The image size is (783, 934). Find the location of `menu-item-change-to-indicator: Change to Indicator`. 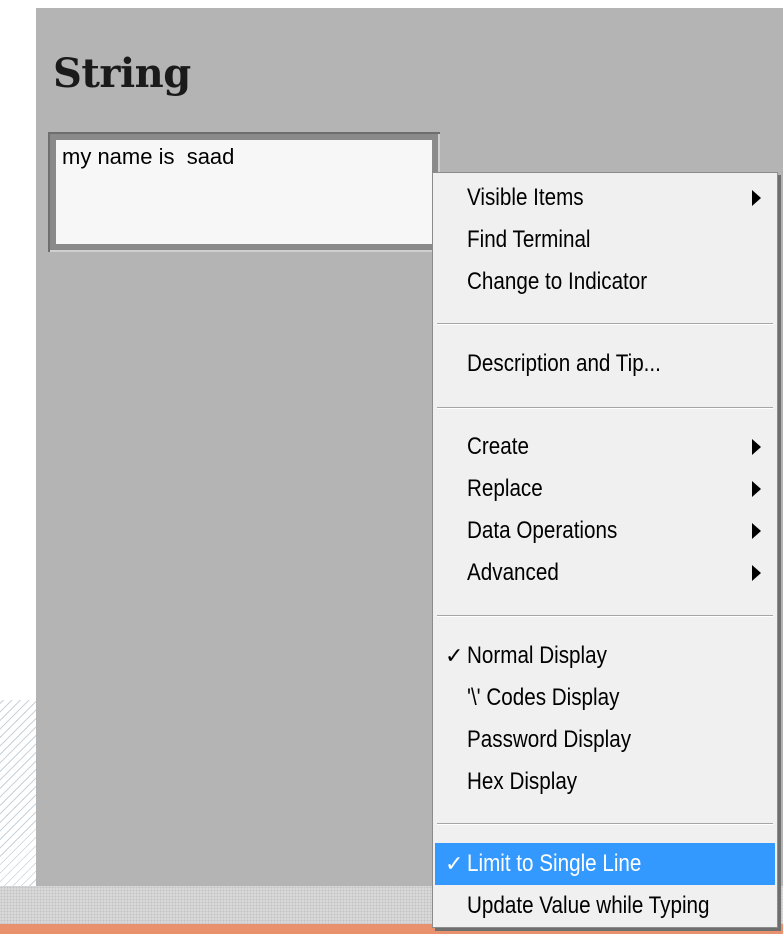

menu-item-change-to-indicator: Change to Indicator is located at coordinates (605, 282).